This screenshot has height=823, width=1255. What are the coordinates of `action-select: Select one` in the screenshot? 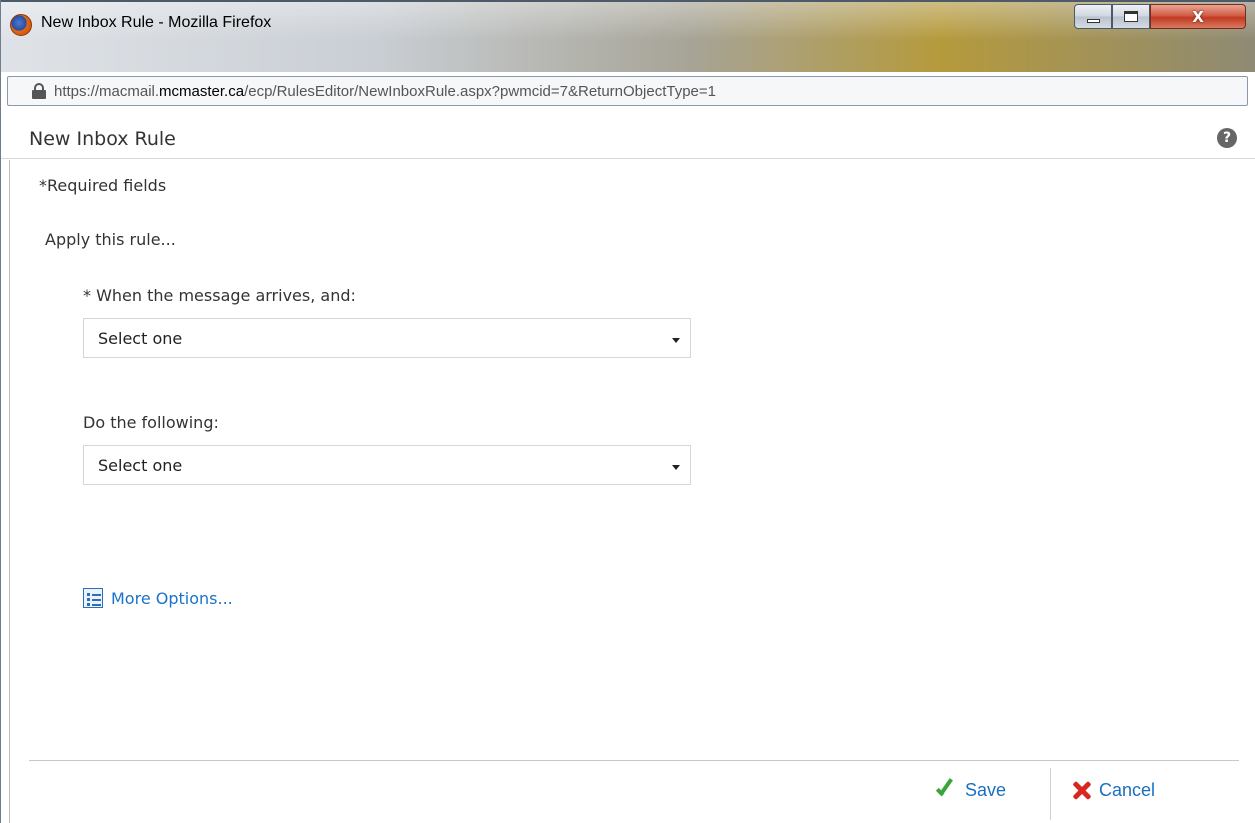 It's located at (387, 465).